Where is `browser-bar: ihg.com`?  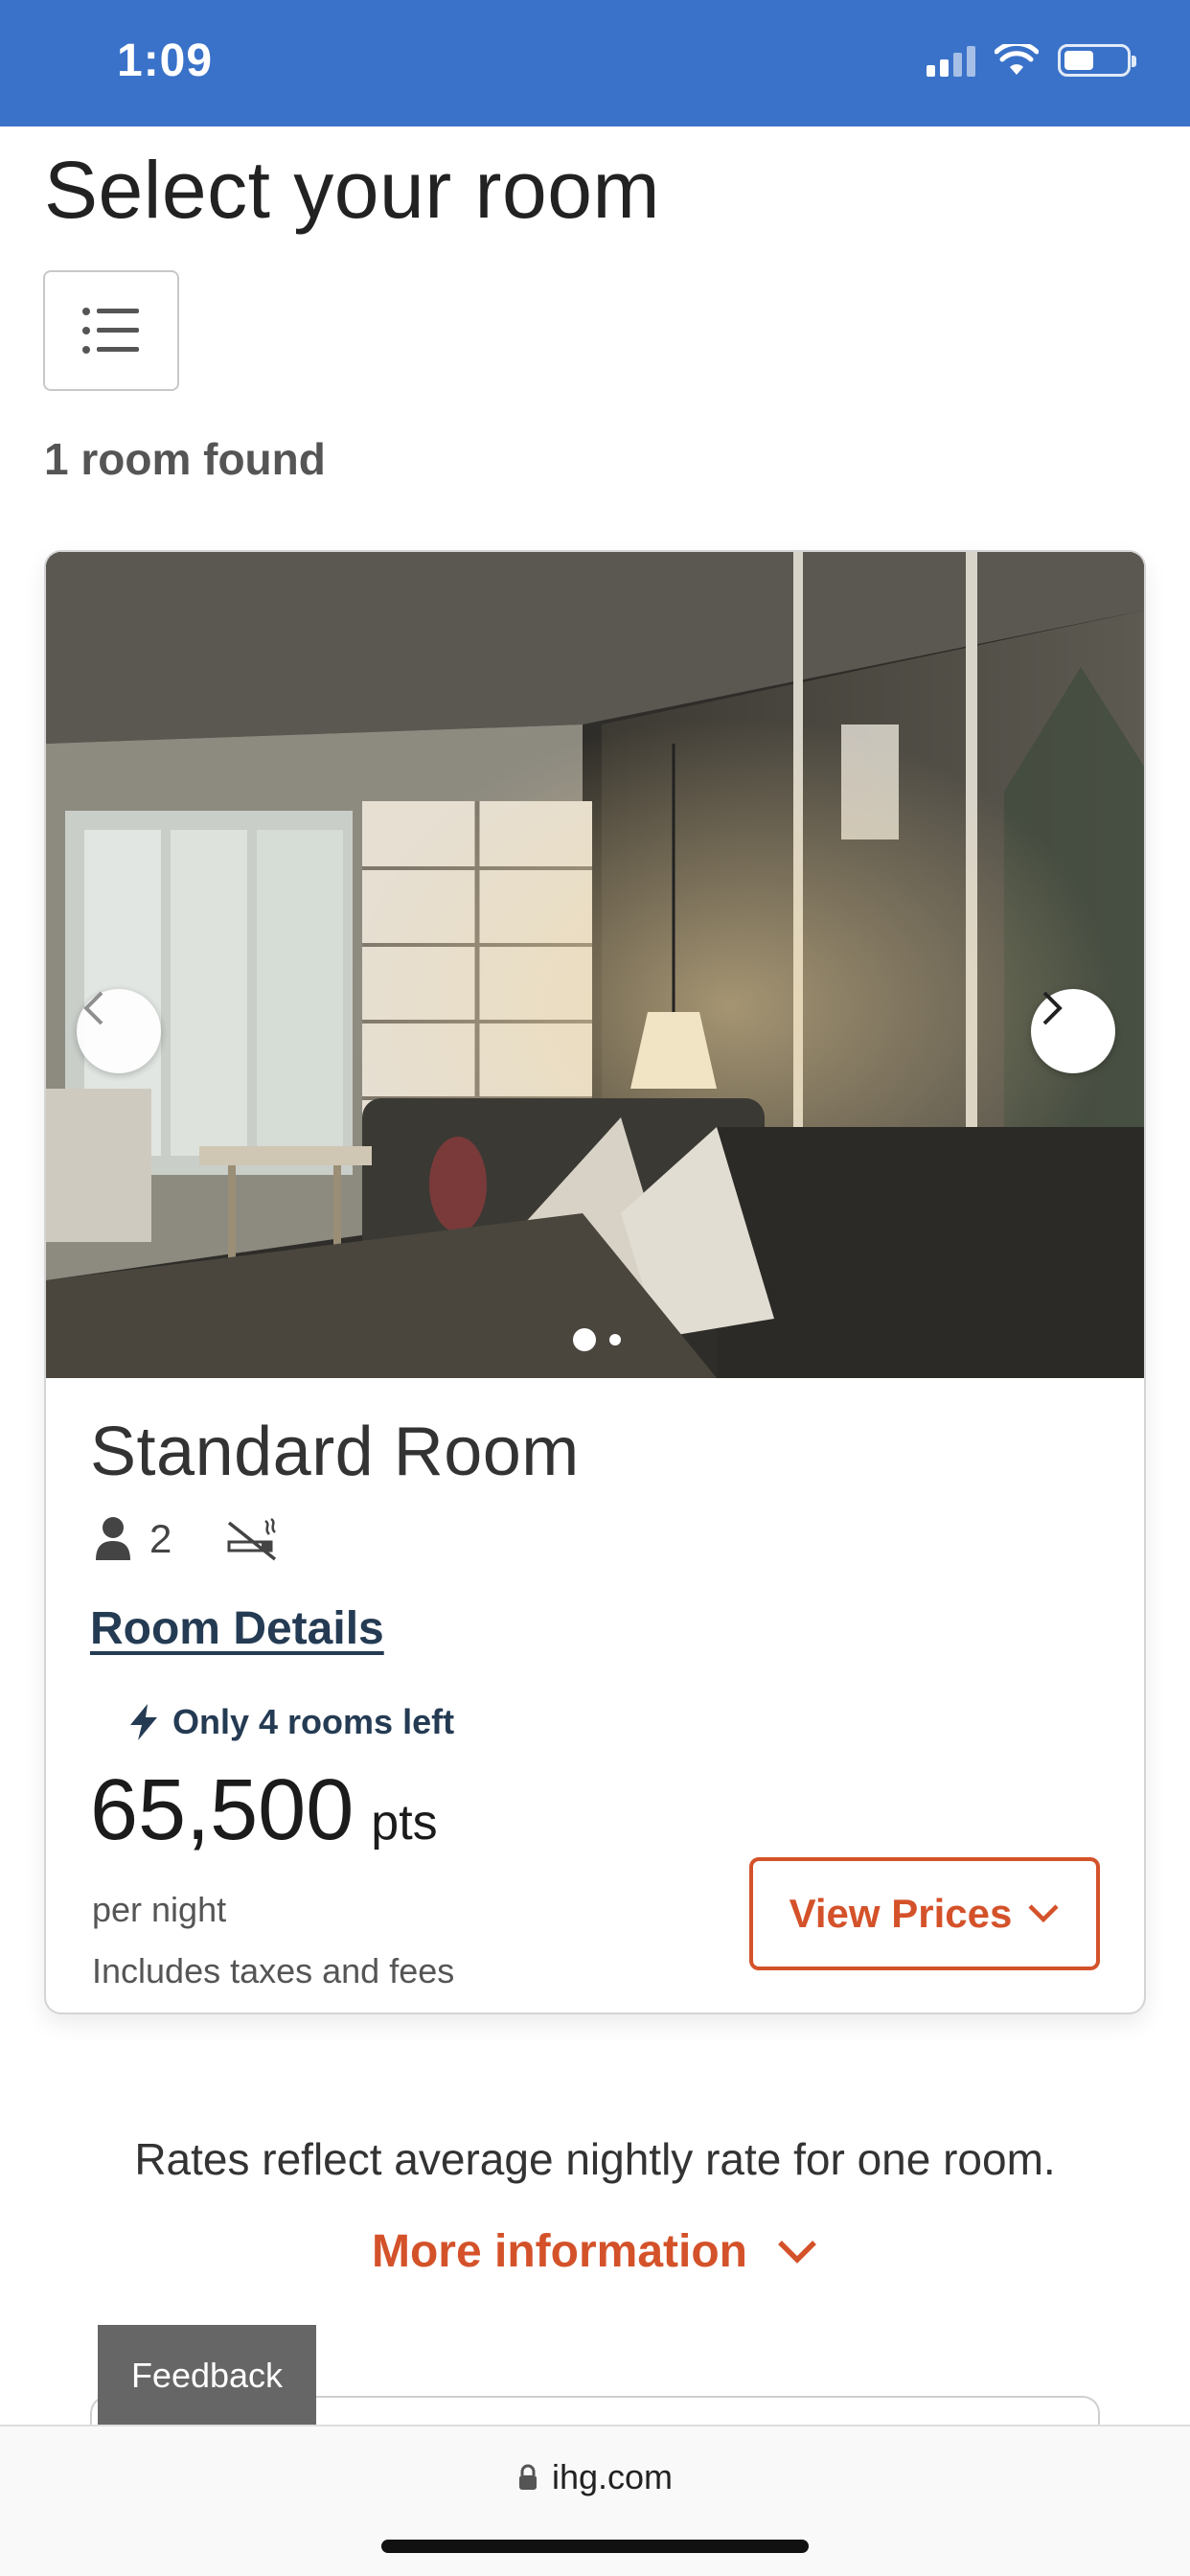 browser-bar: ihg.com is located at coordinates (595, 2500).